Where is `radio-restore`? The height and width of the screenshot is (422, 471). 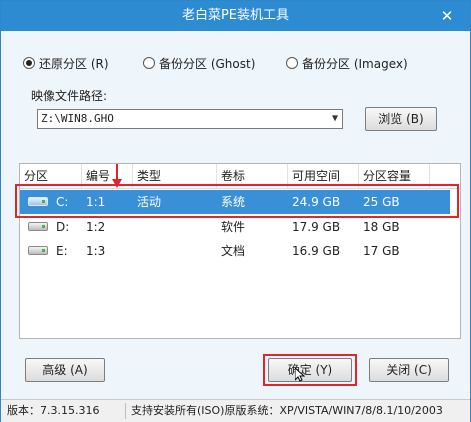 radio-restore is located at coordinates (29, 63).